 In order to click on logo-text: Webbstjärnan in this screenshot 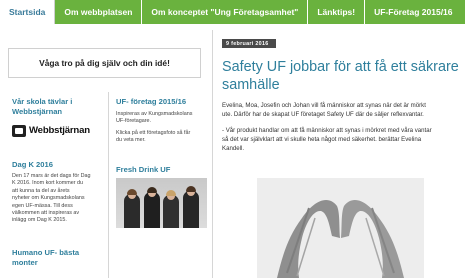, I will do `click(59, 130)`.